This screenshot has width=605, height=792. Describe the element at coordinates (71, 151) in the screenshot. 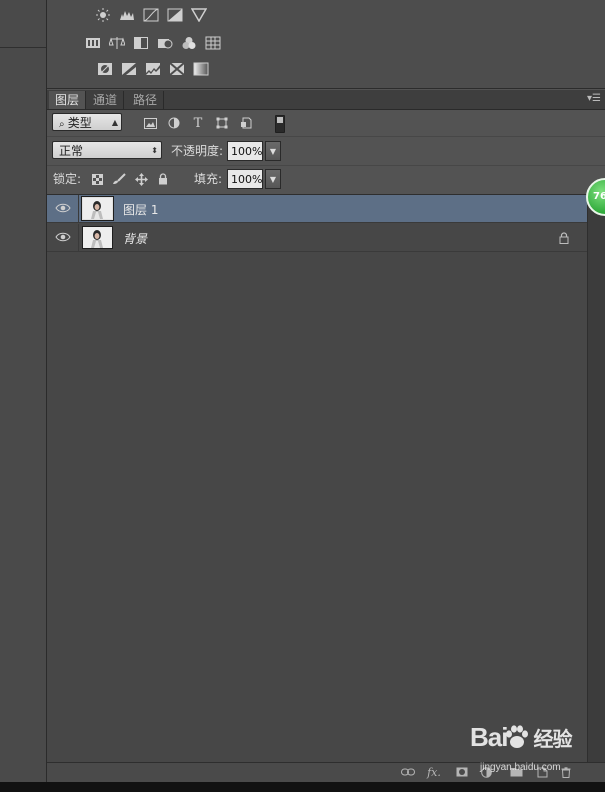

I see `blend-mode-value: 正常` at that location.